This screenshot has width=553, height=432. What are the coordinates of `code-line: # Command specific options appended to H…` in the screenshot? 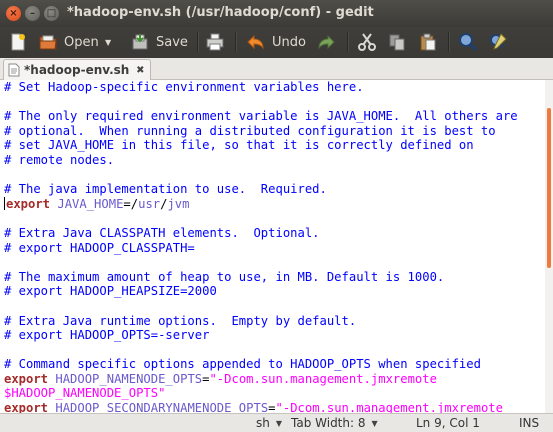 It's located at (261, 364).